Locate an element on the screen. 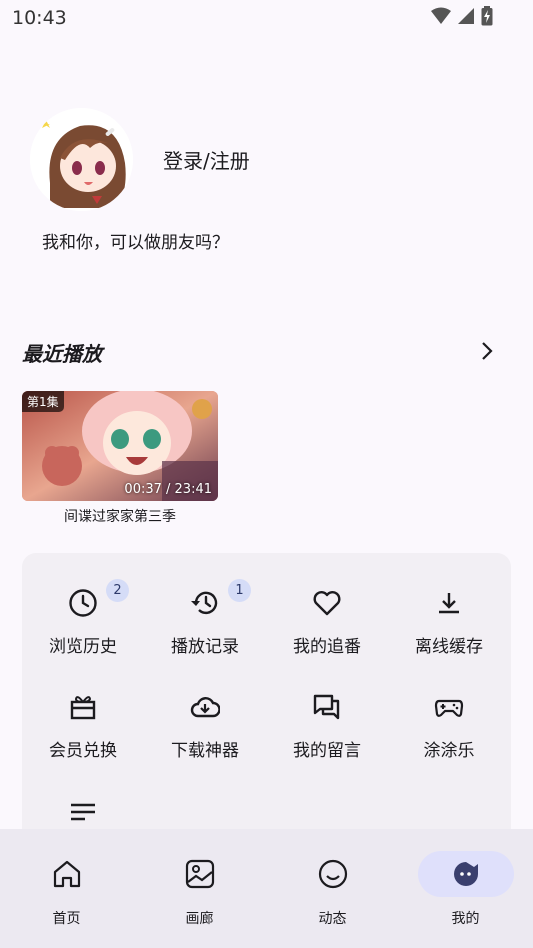 The width and height of the screenshot is (533, 948). signal-icon is located at coordinates (466, 16).